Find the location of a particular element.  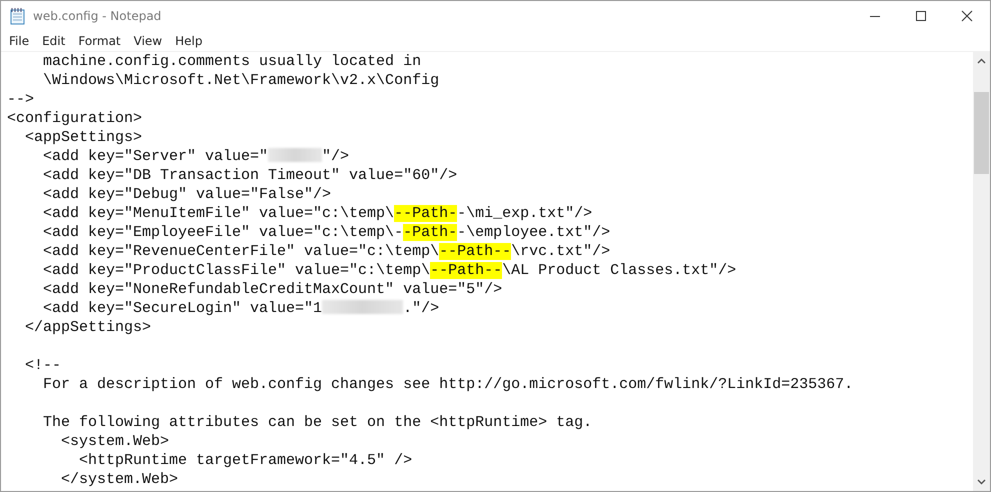

code-text: --> is located at coordinates (20, 99).